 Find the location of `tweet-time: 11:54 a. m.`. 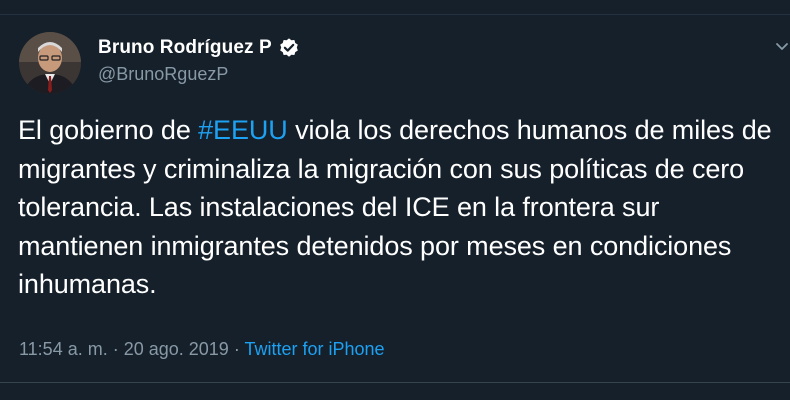

tweet-time: 11:54 a. m. is located at coordinates (63, 349).